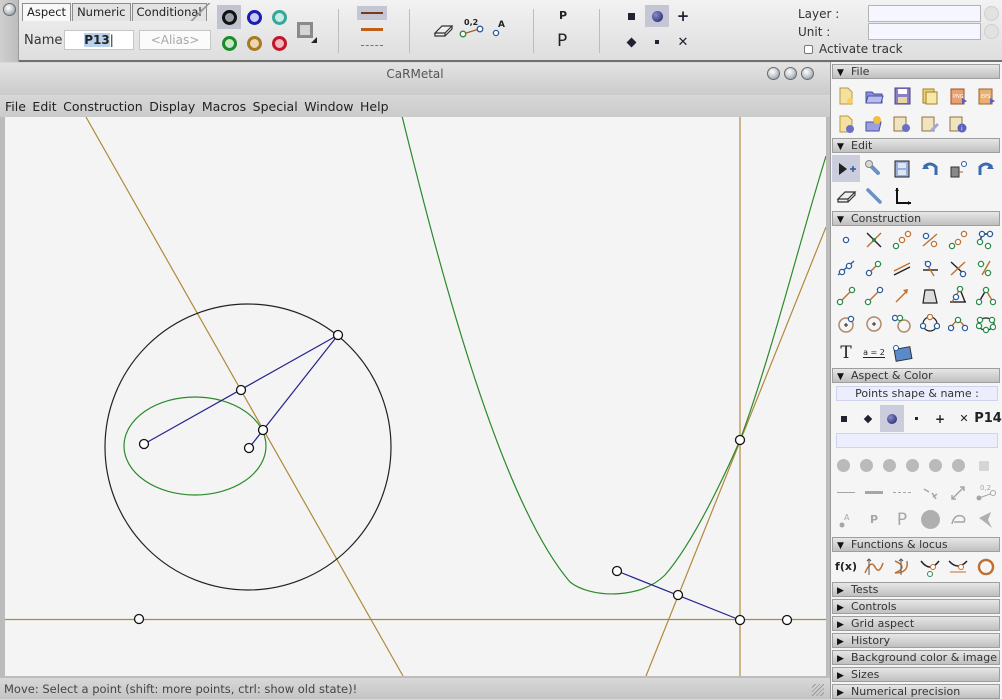 The height and width of the screenshot is (700, 1002). Describe the element at coordinates (790, 73) in the screenshot. I see `maximize-button` at that location.